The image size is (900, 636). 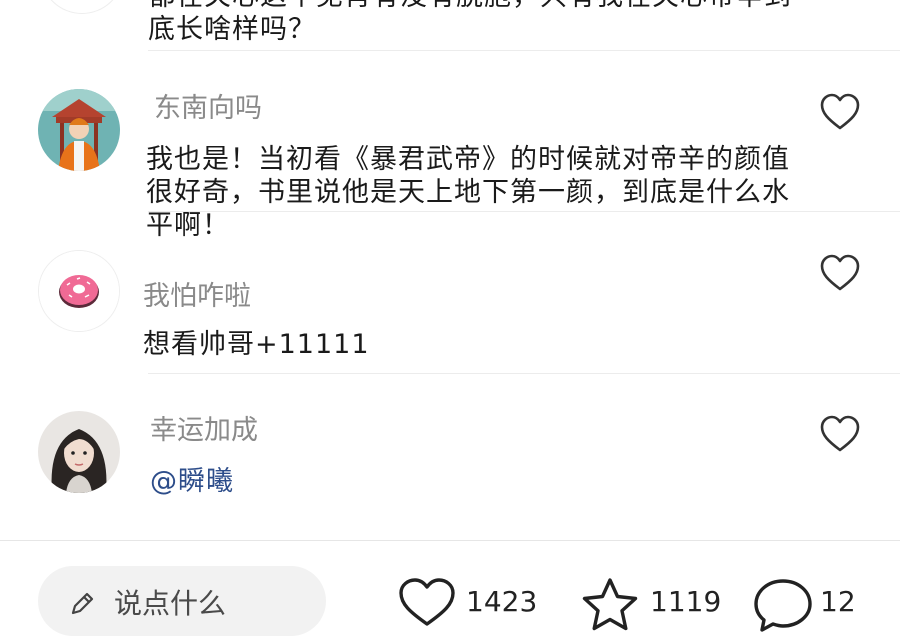 I want to click on comment-input: 说点什么, so click(x=182, y=601).